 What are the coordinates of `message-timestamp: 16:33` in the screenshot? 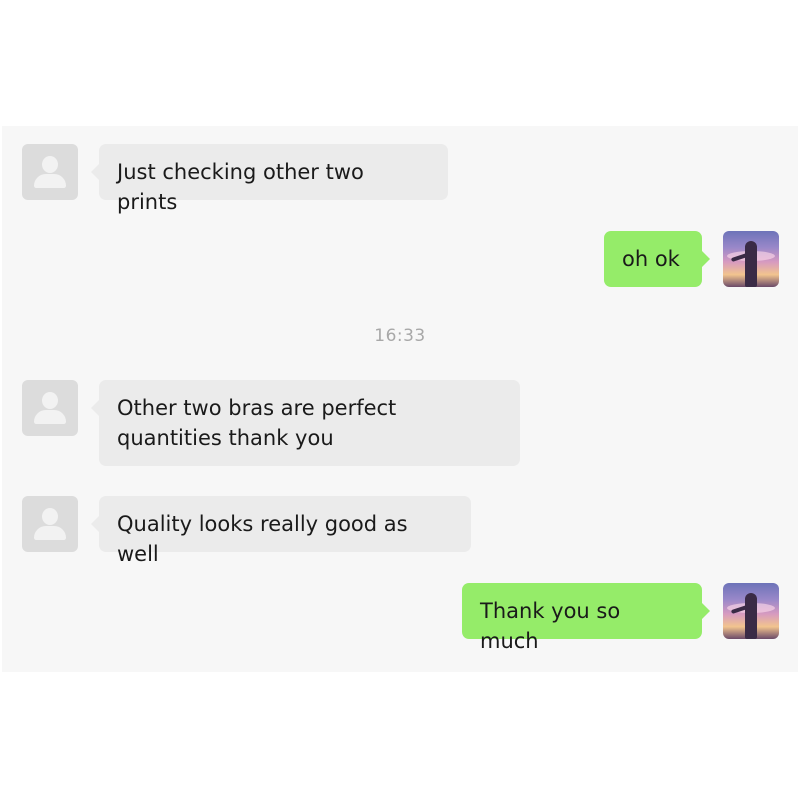 It's located at (400, 336).